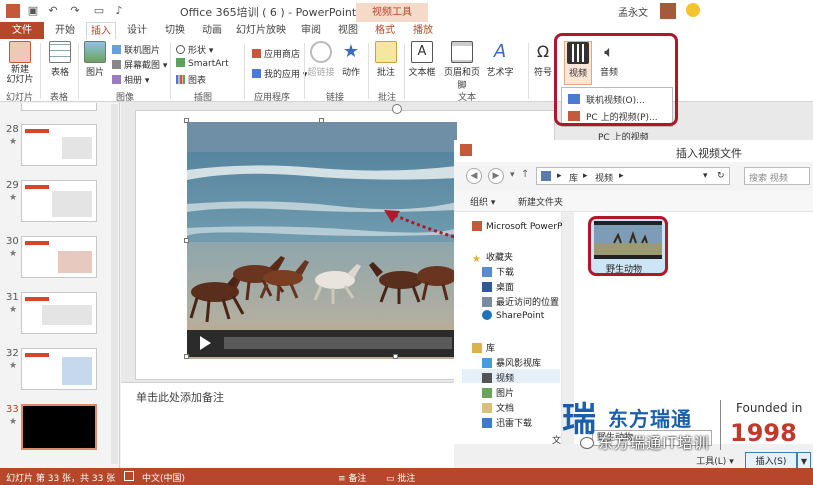 This screenshot has width=813, height=485. I want to click on nav-item-videos: 视频, so click(498, 377).